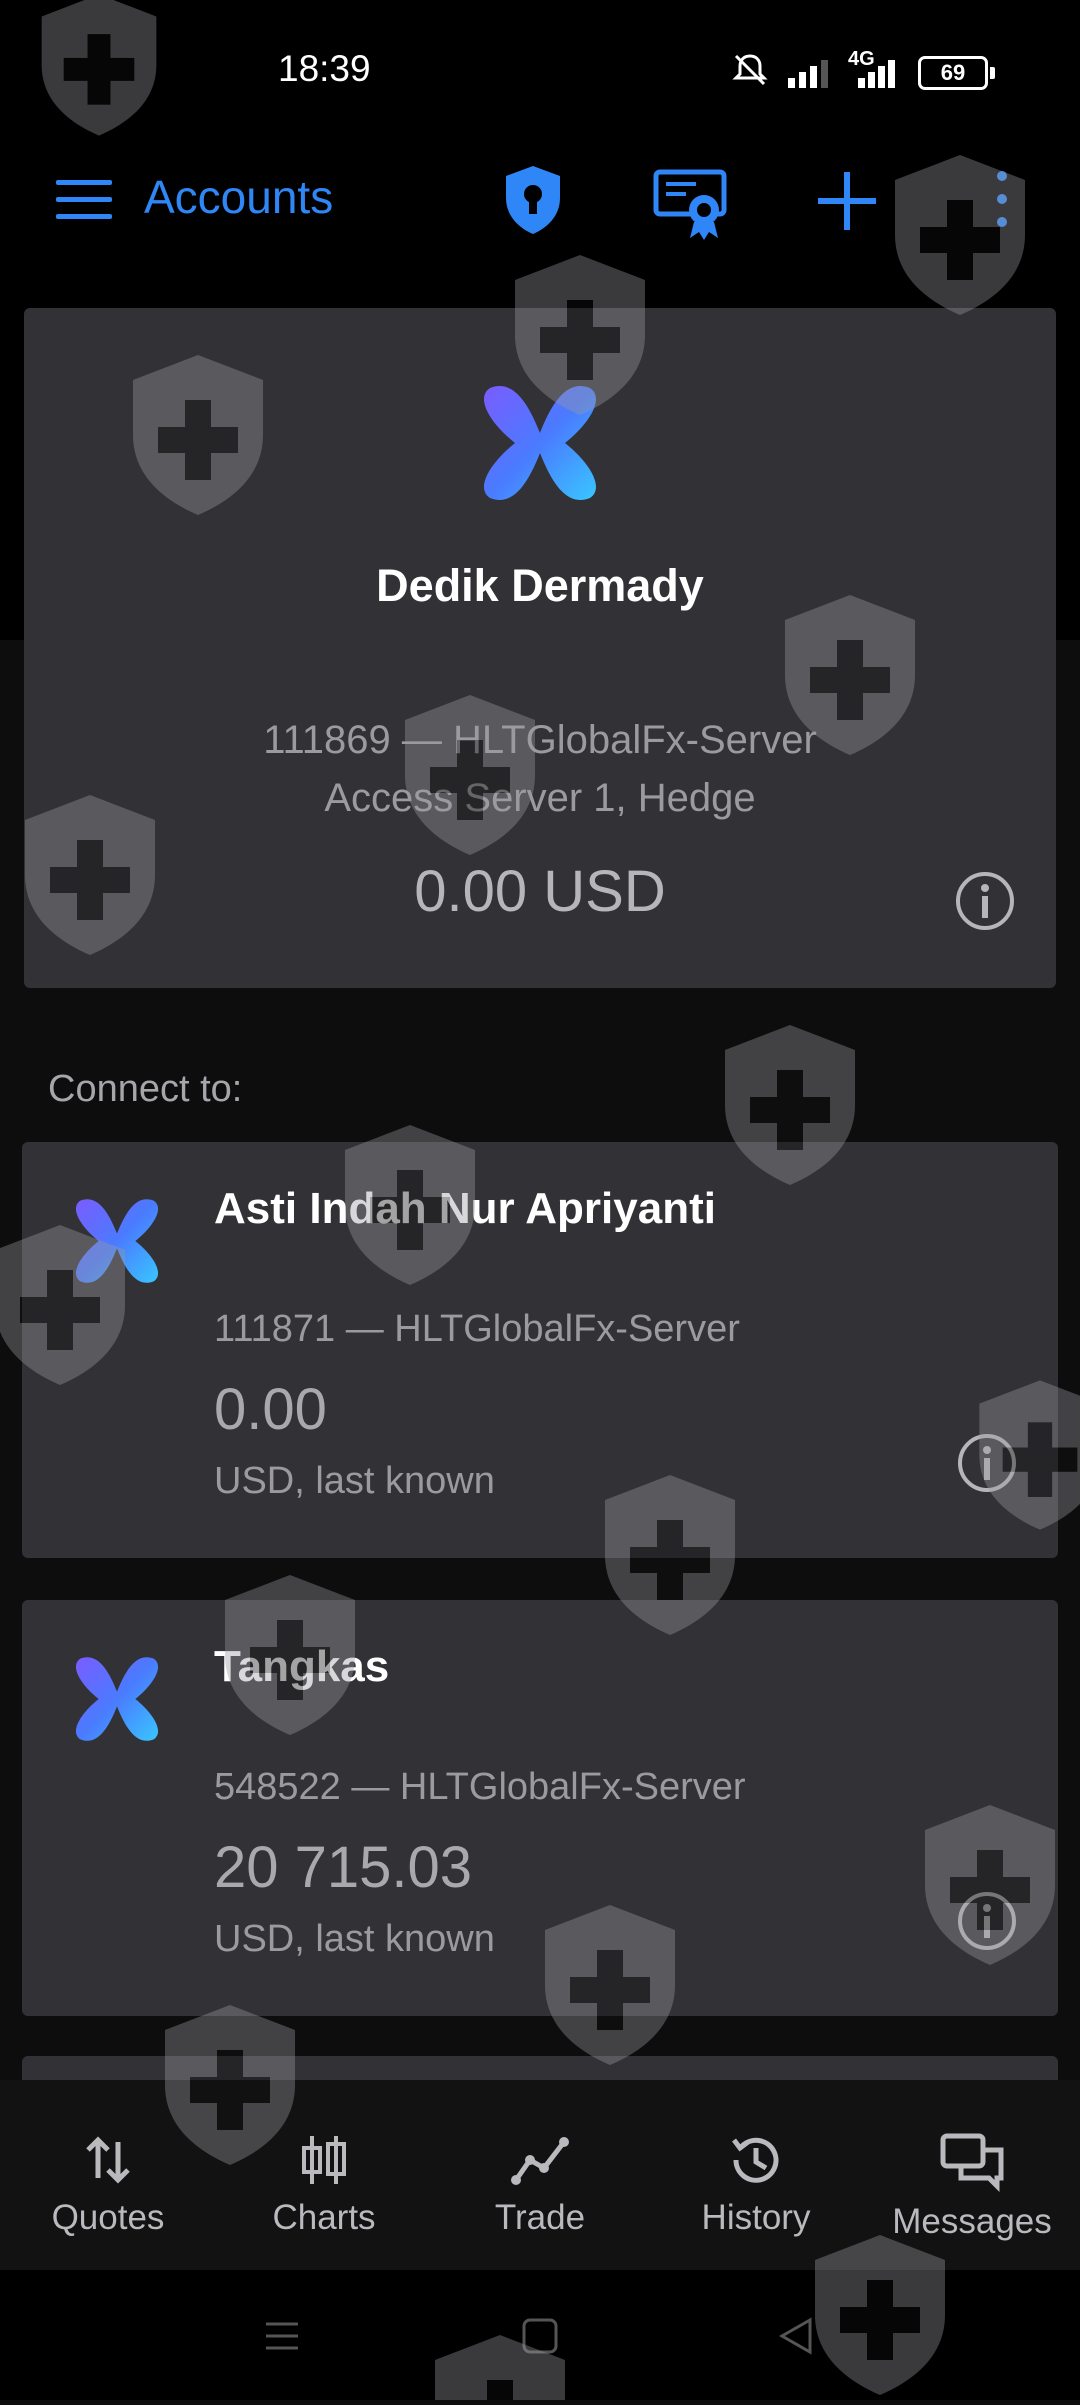 The image size is (1080, 2405). Describe the element at coordinates (796, 2338) in the screenshot. I see `back-icon` at that location.